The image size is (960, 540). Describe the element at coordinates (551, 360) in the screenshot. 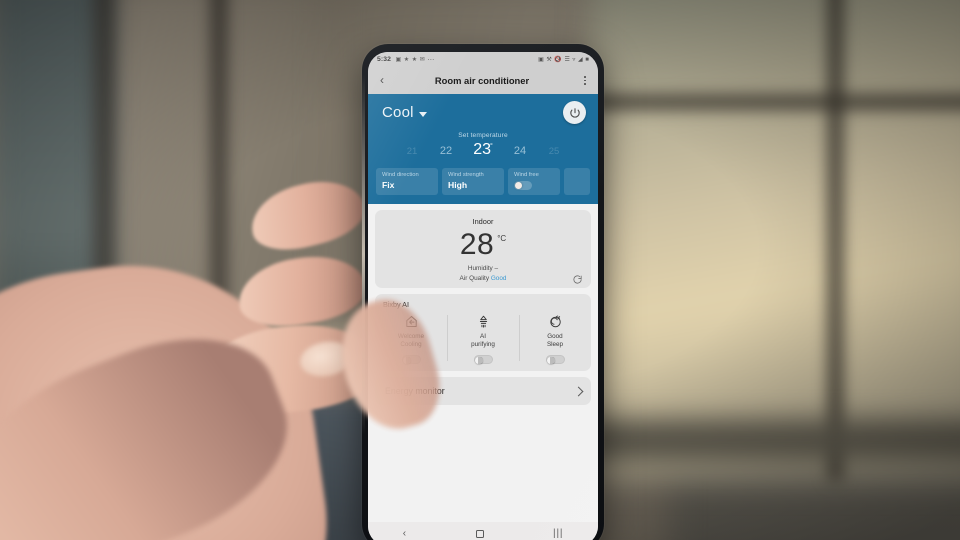

I see `good-sleep-toggle-knob` at that location.